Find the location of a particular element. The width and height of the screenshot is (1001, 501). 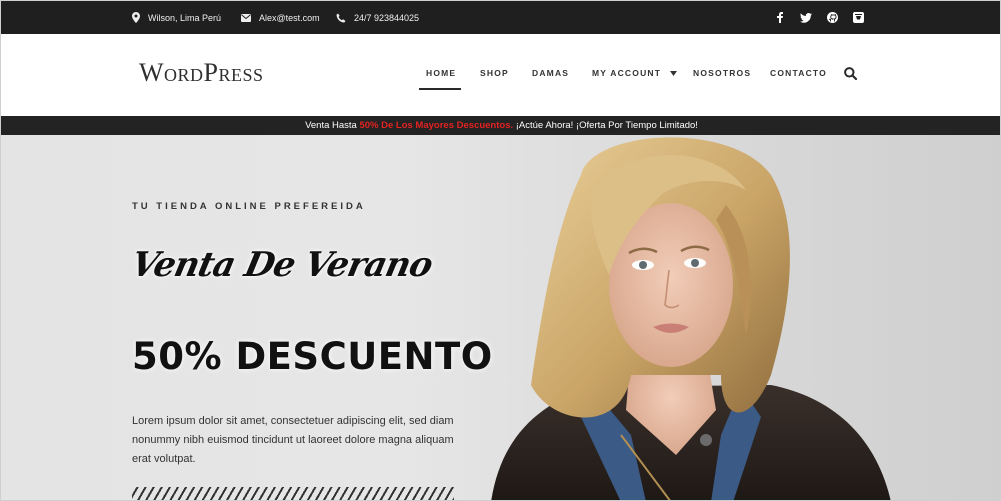

hero-headline: 50% DESCUENTO is located at coordinates (312, 356).